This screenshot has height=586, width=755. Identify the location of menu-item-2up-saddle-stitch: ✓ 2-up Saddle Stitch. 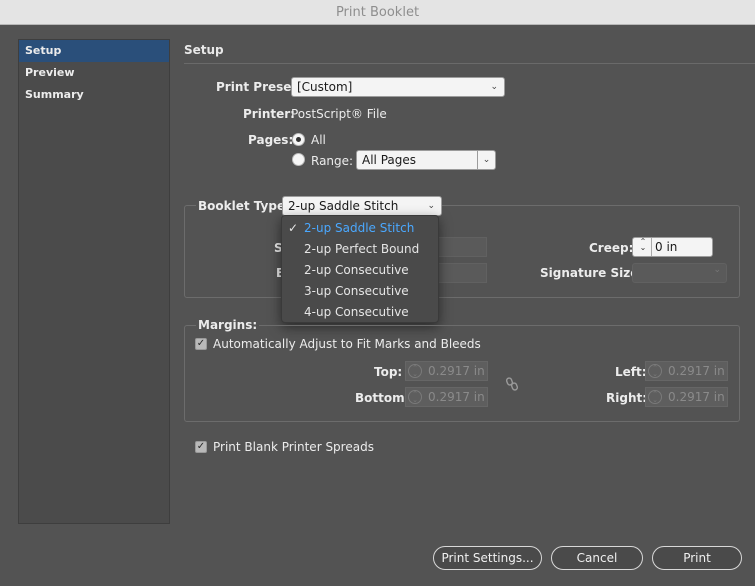
(360, 228).